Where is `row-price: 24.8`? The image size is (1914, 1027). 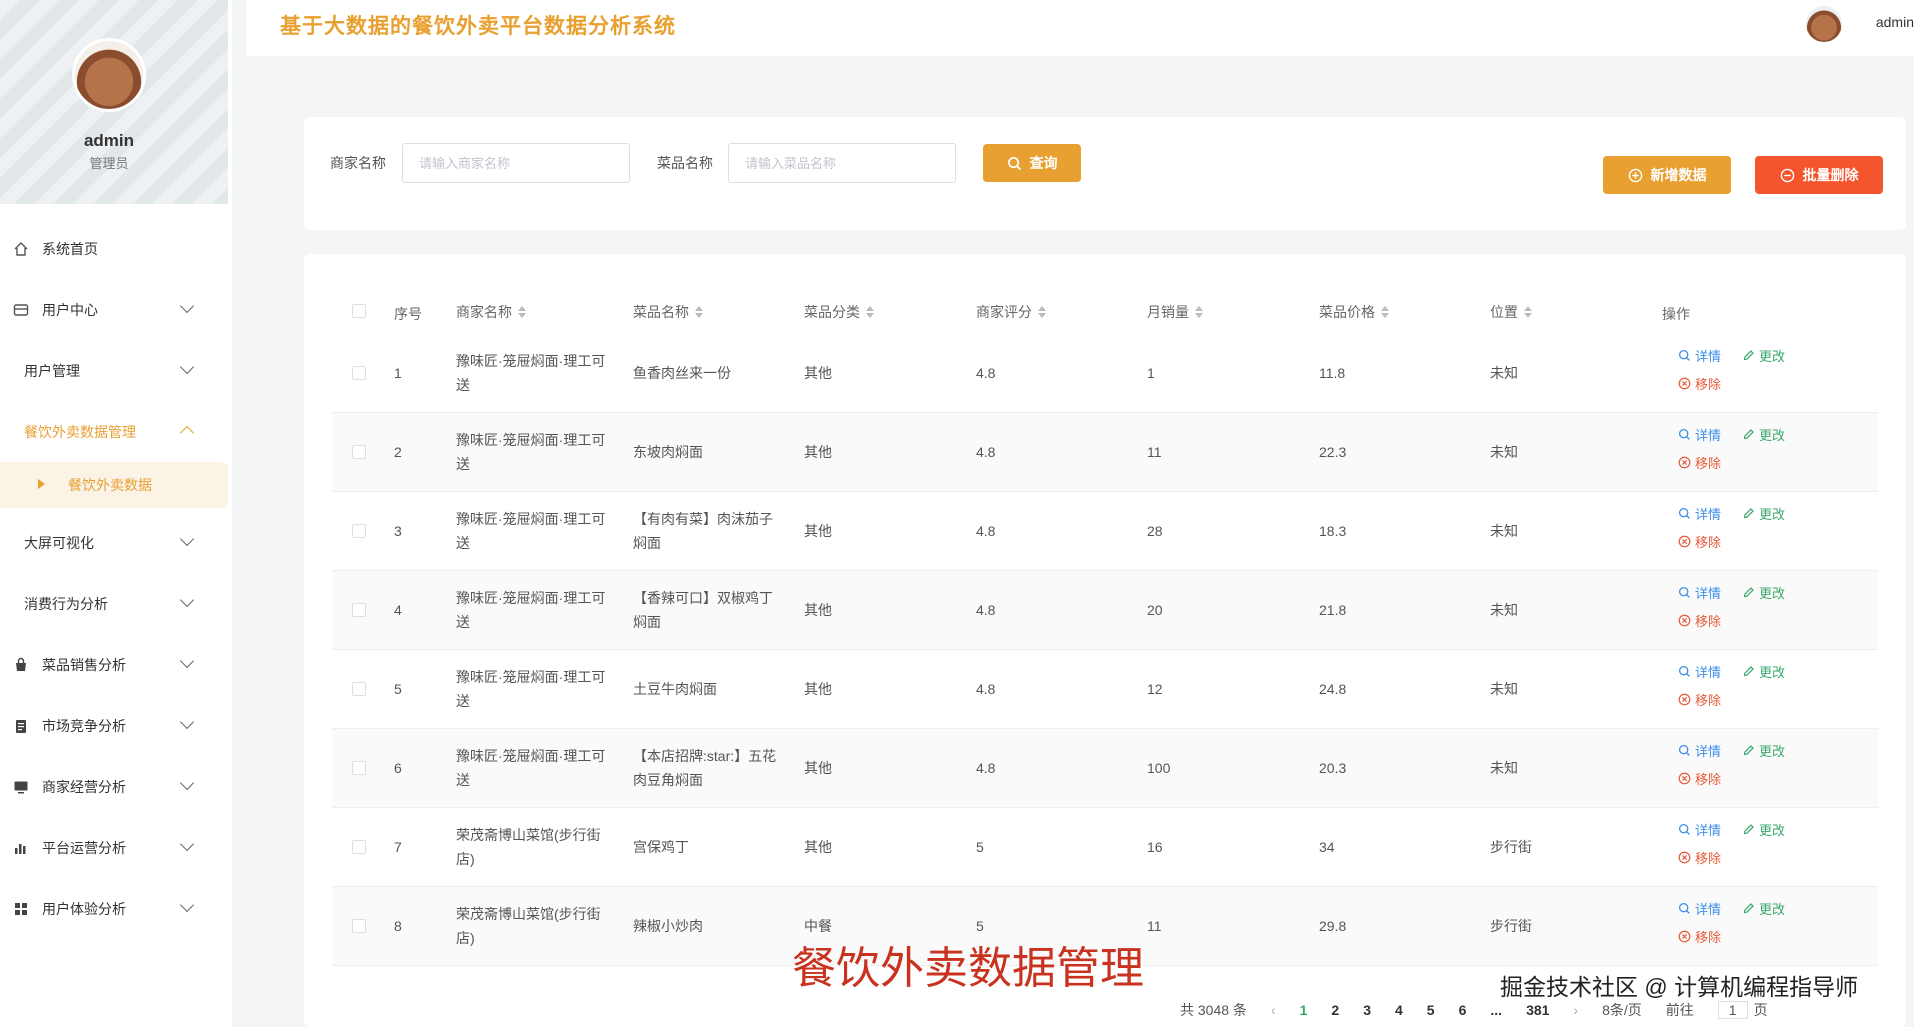
row-price: 24.8 is located at coordinates (1333, 689).